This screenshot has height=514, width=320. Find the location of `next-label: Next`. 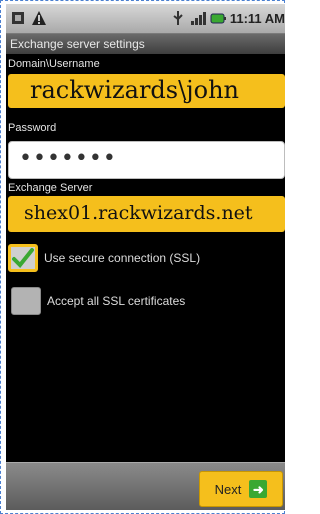

next-label: Next is located at coordinates (228, 489).